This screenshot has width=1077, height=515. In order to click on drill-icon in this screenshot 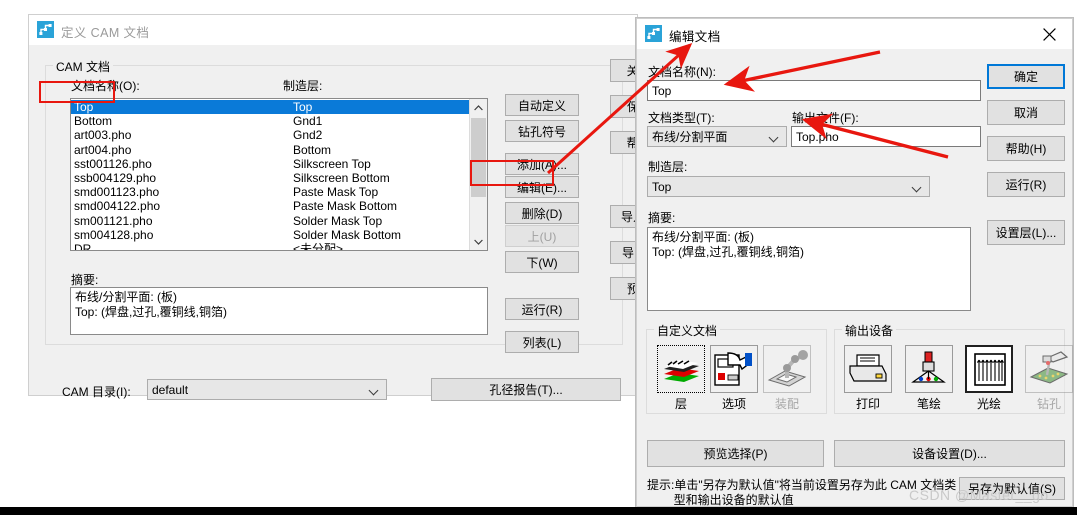, I will do `click(1049, 370)`.